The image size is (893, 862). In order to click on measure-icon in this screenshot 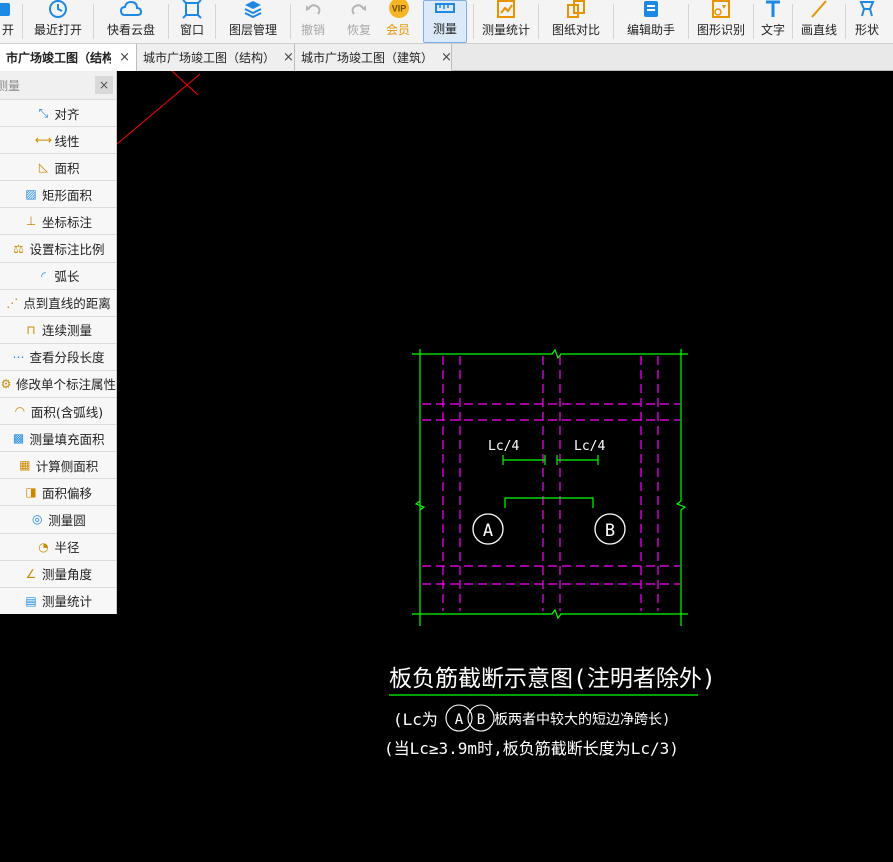, I will do `click(445, 9)`.